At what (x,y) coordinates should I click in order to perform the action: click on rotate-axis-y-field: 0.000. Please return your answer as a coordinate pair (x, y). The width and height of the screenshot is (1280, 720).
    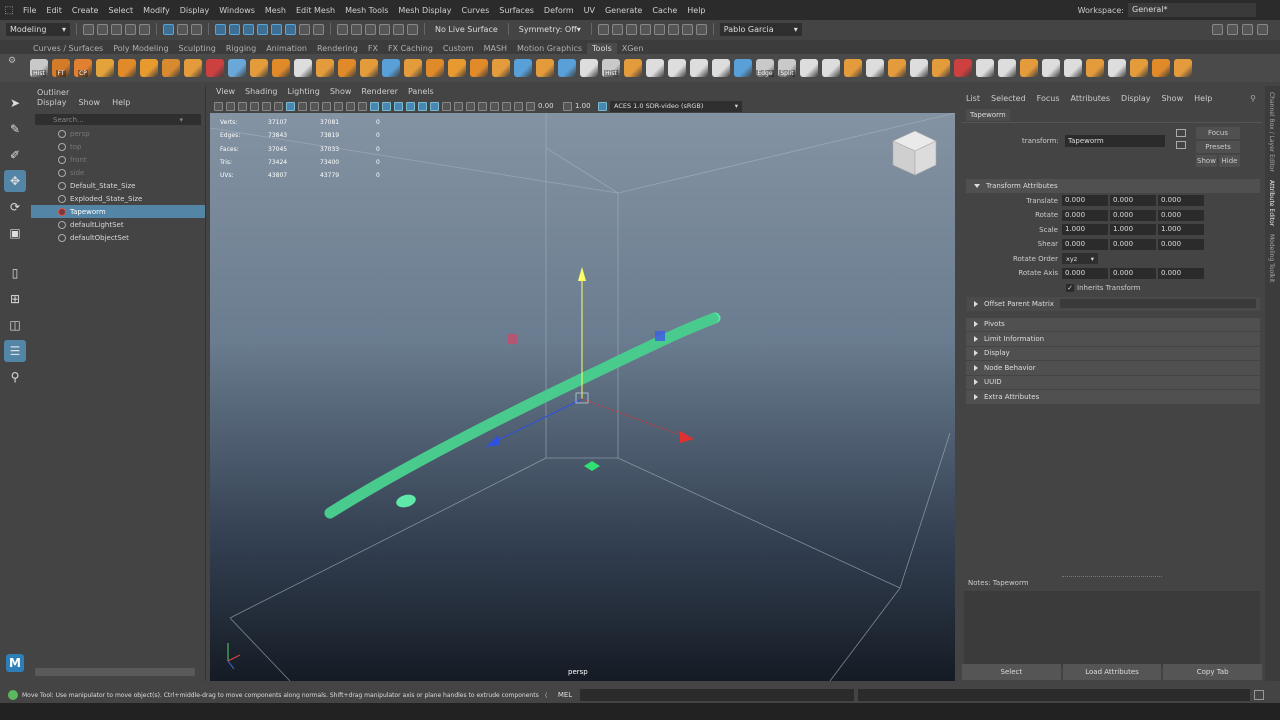
    Looking at the image, I should click on (1133, 273).